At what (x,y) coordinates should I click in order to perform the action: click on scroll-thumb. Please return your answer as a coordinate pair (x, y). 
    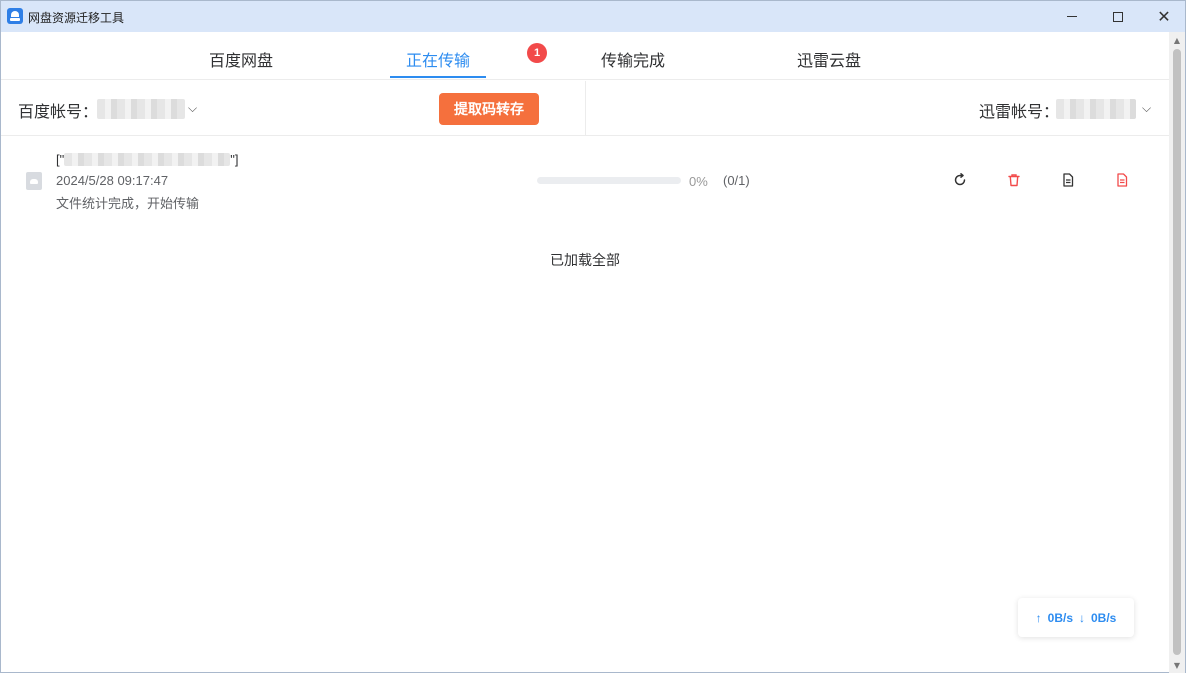
    Looking at the image, I should click on (1177, 352).